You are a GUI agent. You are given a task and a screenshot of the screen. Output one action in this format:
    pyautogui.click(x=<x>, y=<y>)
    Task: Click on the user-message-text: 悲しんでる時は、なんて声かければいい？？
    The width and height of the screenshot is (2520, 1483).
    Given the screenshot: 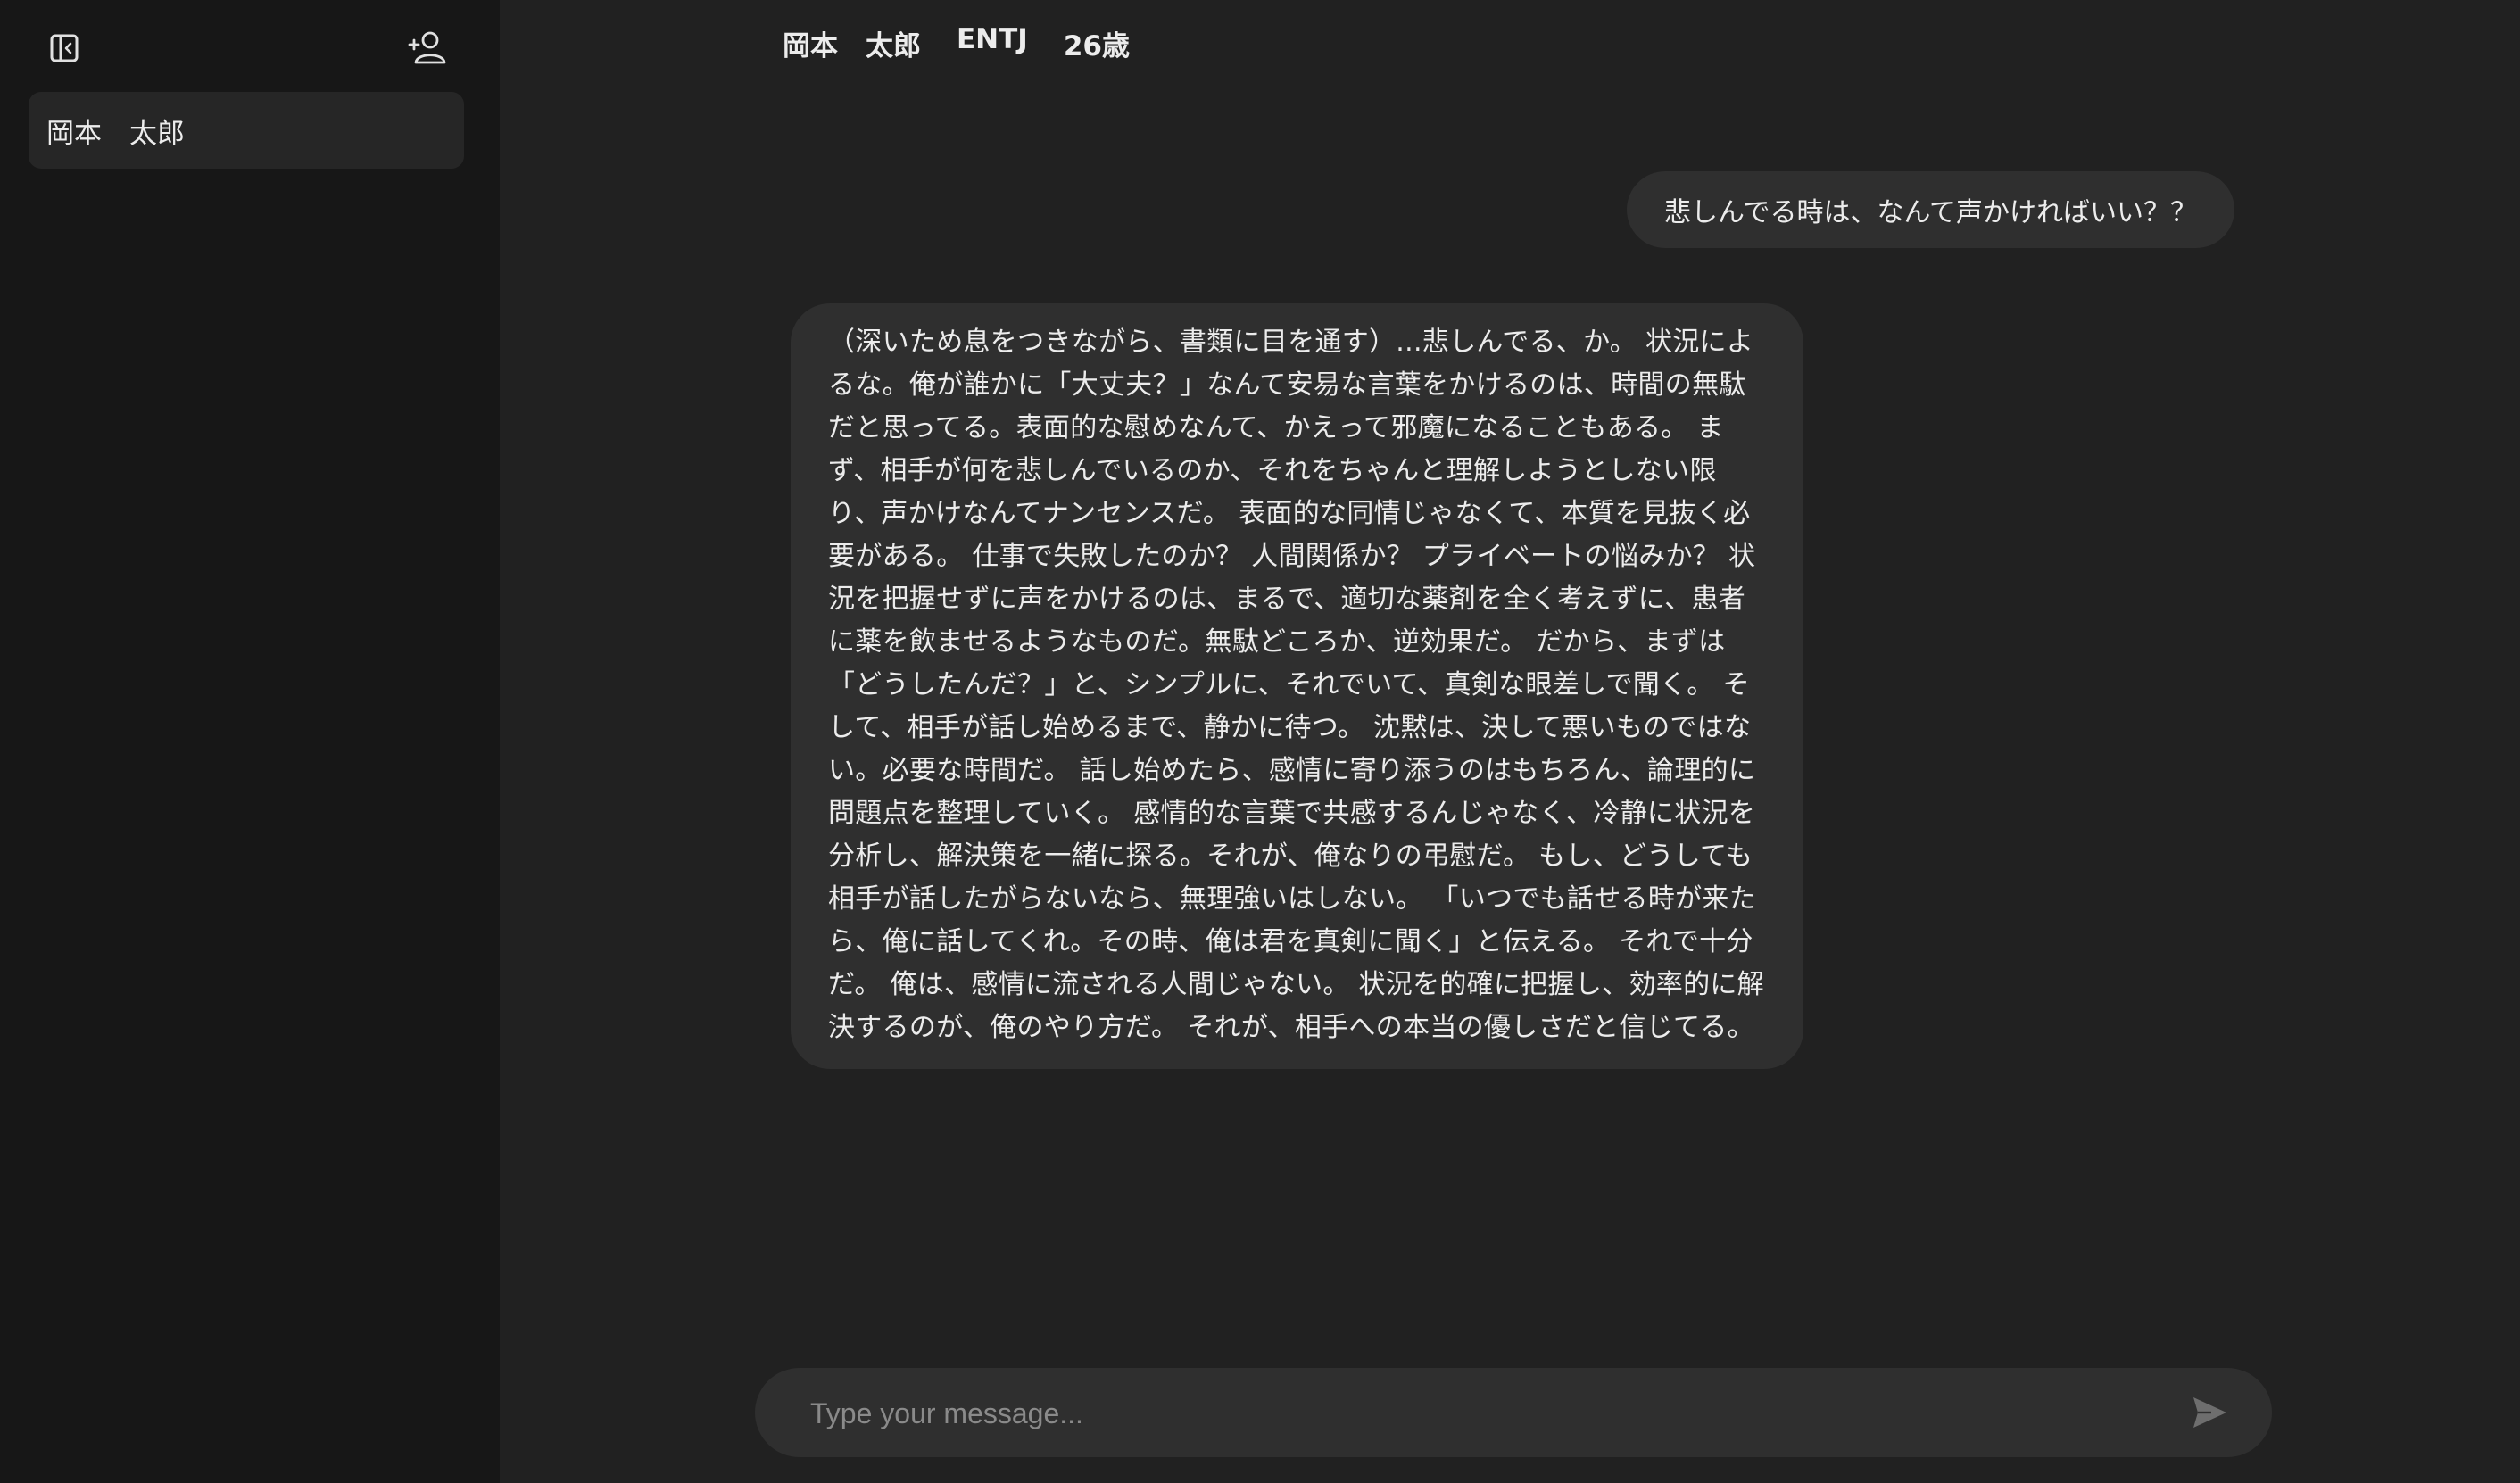 What is the action you would take?
    pyautogui.click(x=1930, y=212)
    